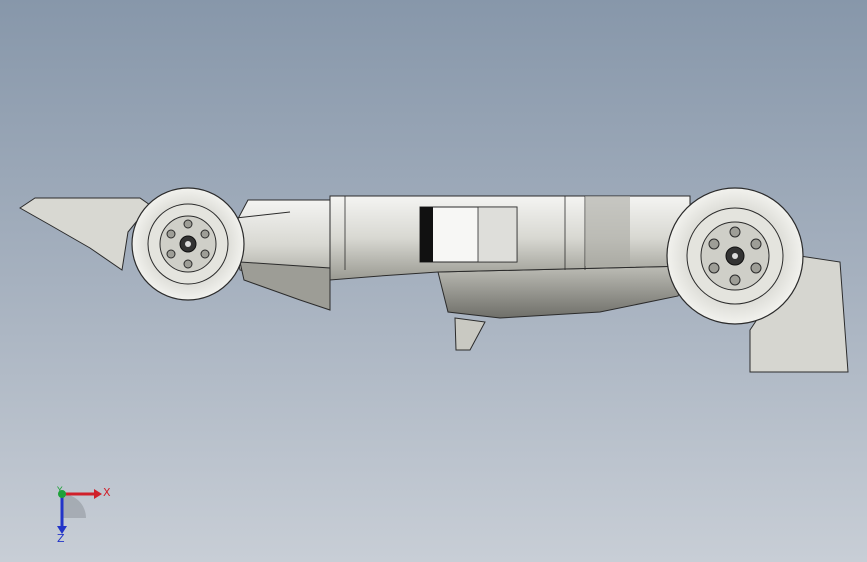 This screenshot has height=562, width=867. What do you see at coordinates (61, 538) in the screenshot?
I see `axis-z-label: Z` at bounding box center [61, 538].